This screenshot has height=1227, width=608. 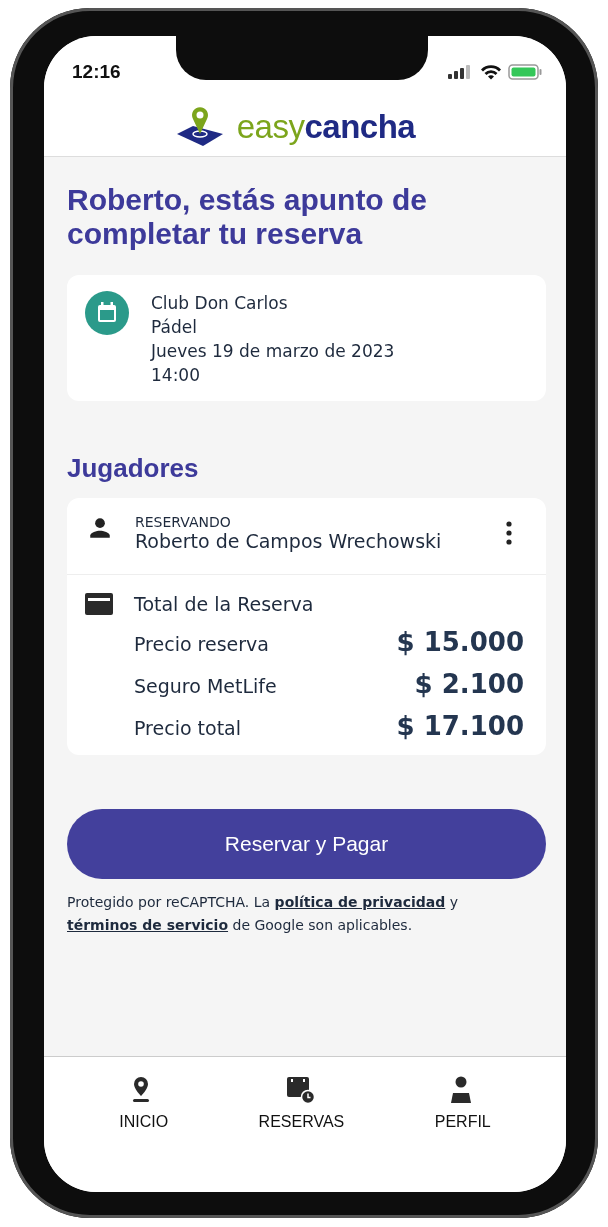 What do you see at coordinates (462, 1107) in the screenshot?
I see `nav-tab: PERFIL` at bounding box center [462, 1107].